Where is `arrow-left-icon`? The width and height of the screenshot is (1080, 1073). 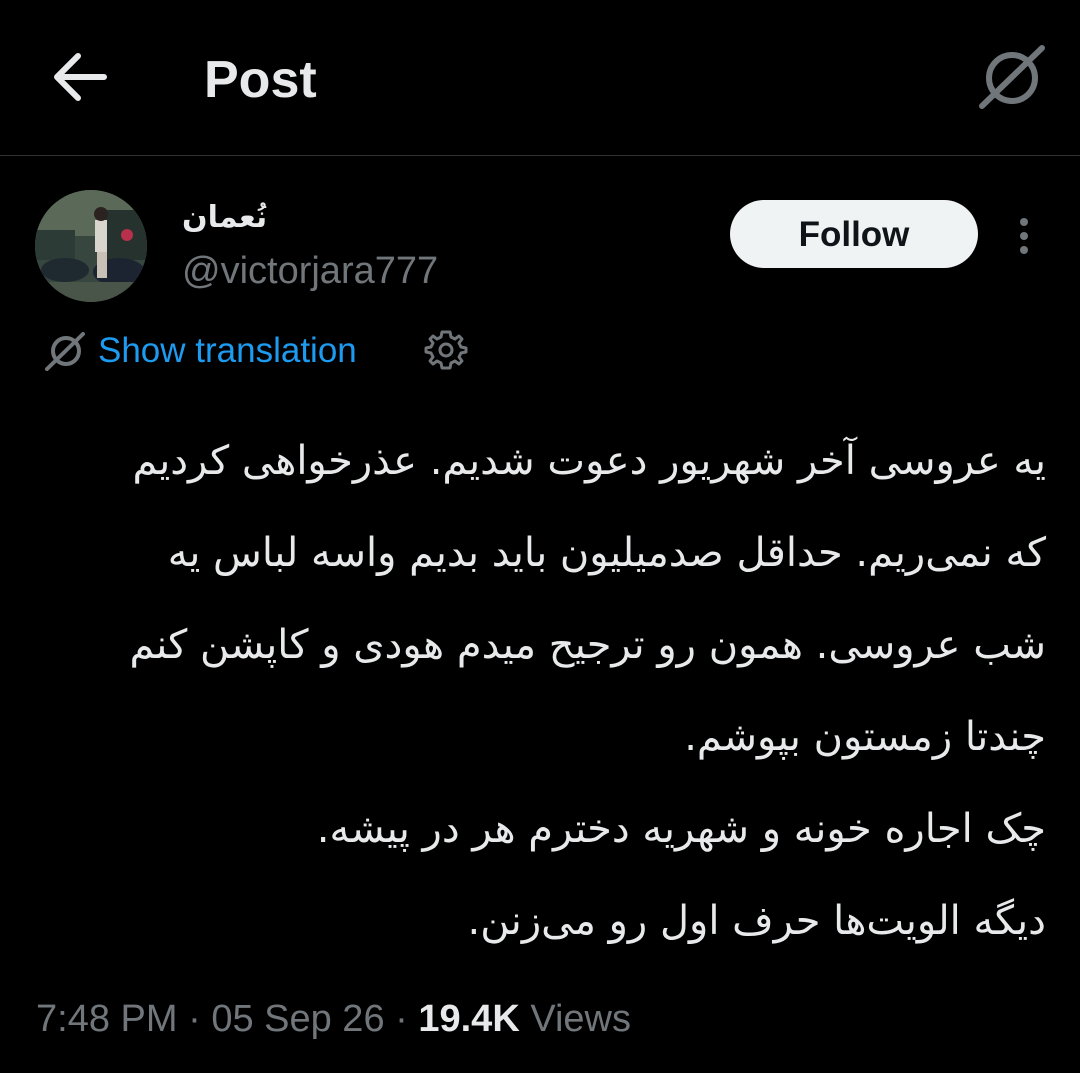
arrow-left-icon is located at coordinates (80, 77).